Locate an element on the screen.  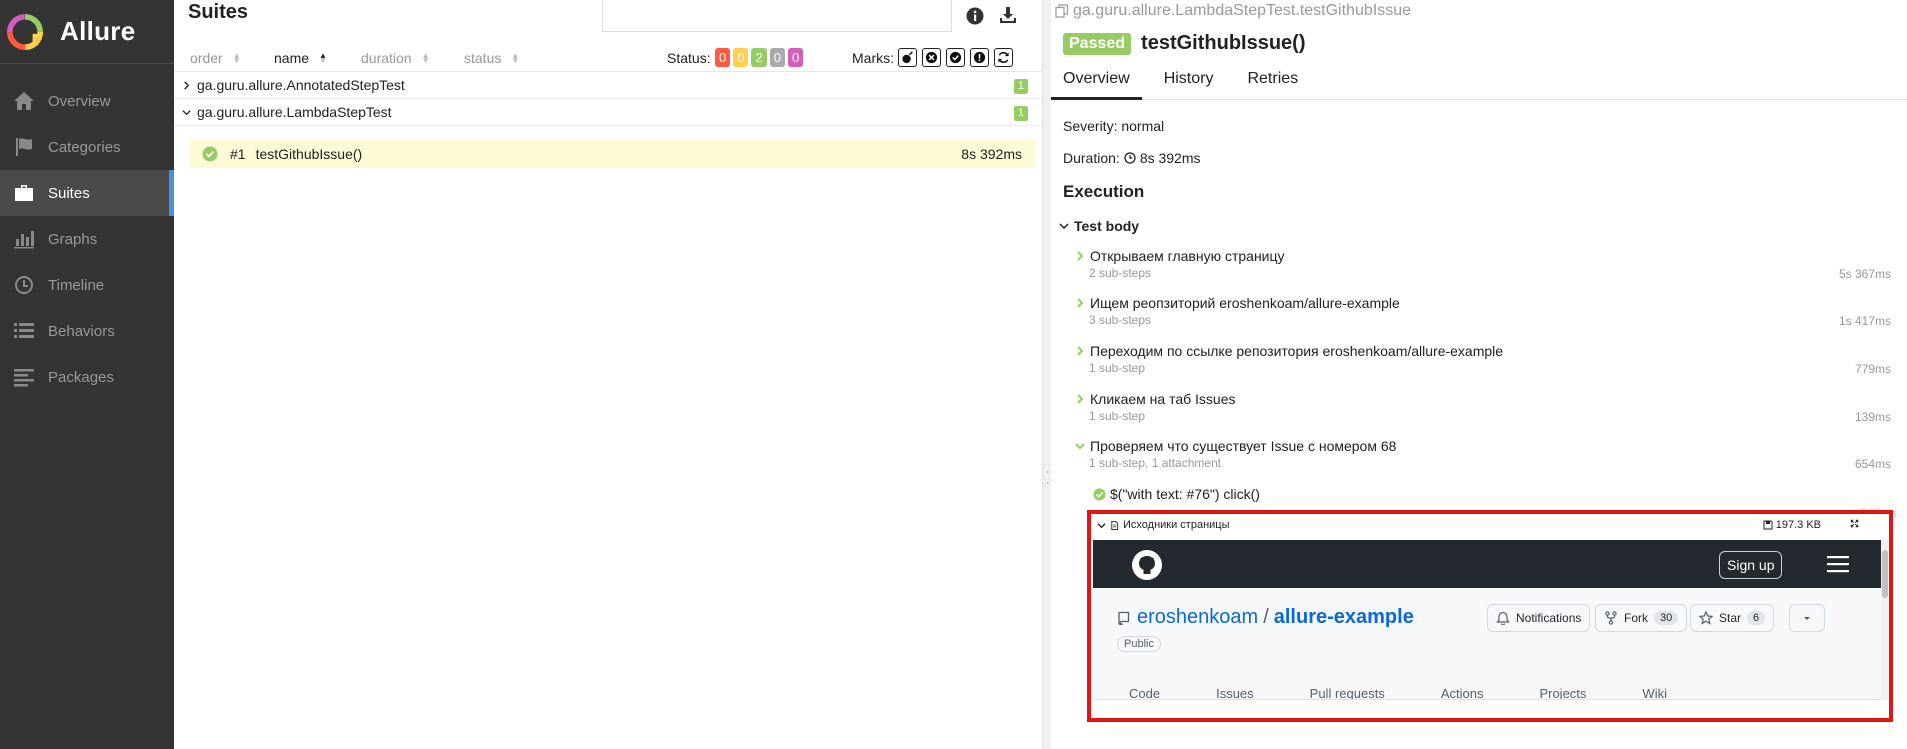
attachment-size: 197.3 KB is located at coordinates (1792, 525).